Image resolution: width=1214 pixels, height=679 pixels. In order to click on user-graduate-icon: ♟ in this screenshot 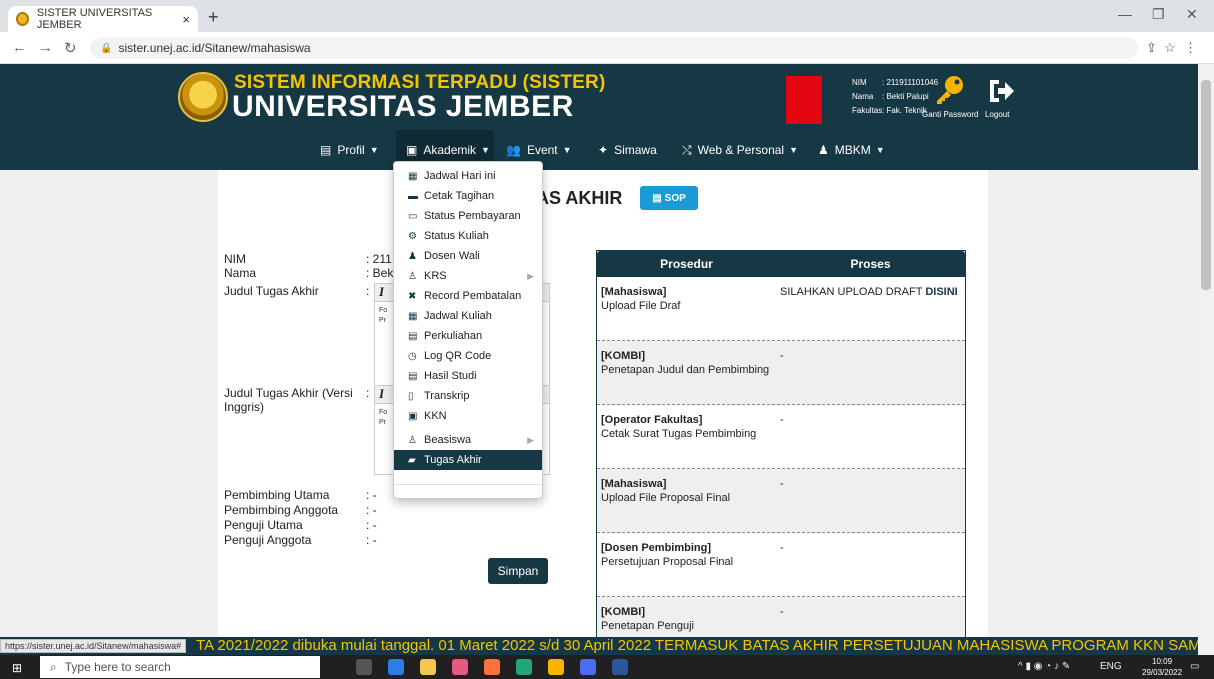, I will do `click(823, 150)`.